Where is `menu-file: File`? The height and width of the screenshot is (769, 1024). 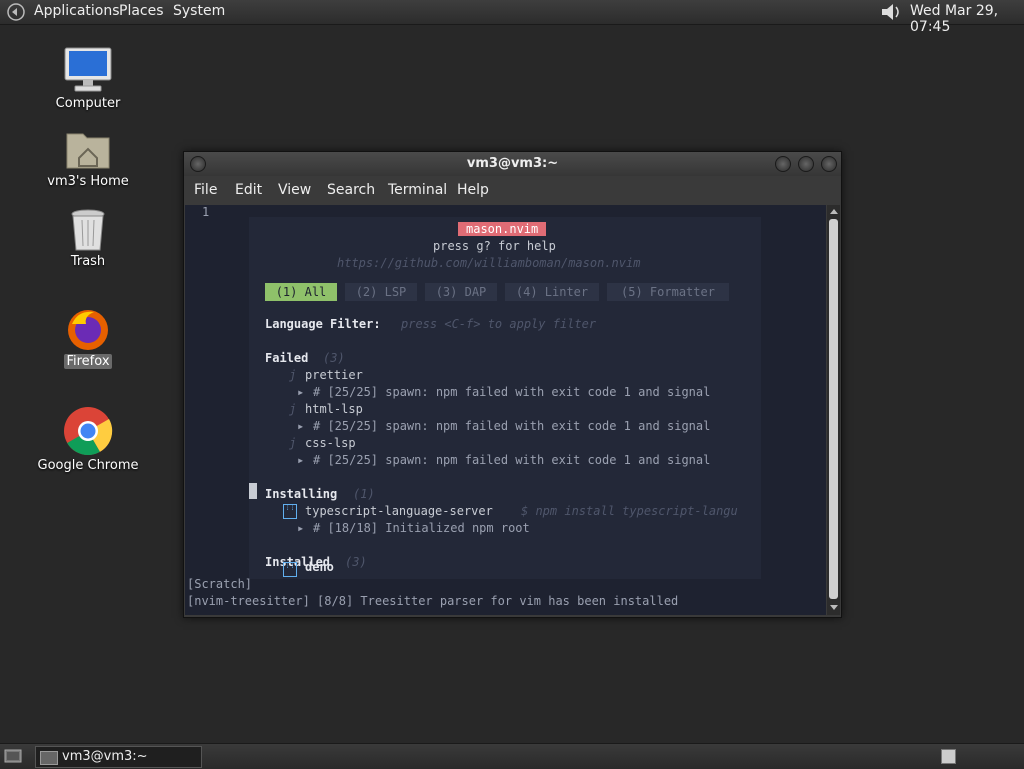 menu-file: File is located at coordinates (205, 190).